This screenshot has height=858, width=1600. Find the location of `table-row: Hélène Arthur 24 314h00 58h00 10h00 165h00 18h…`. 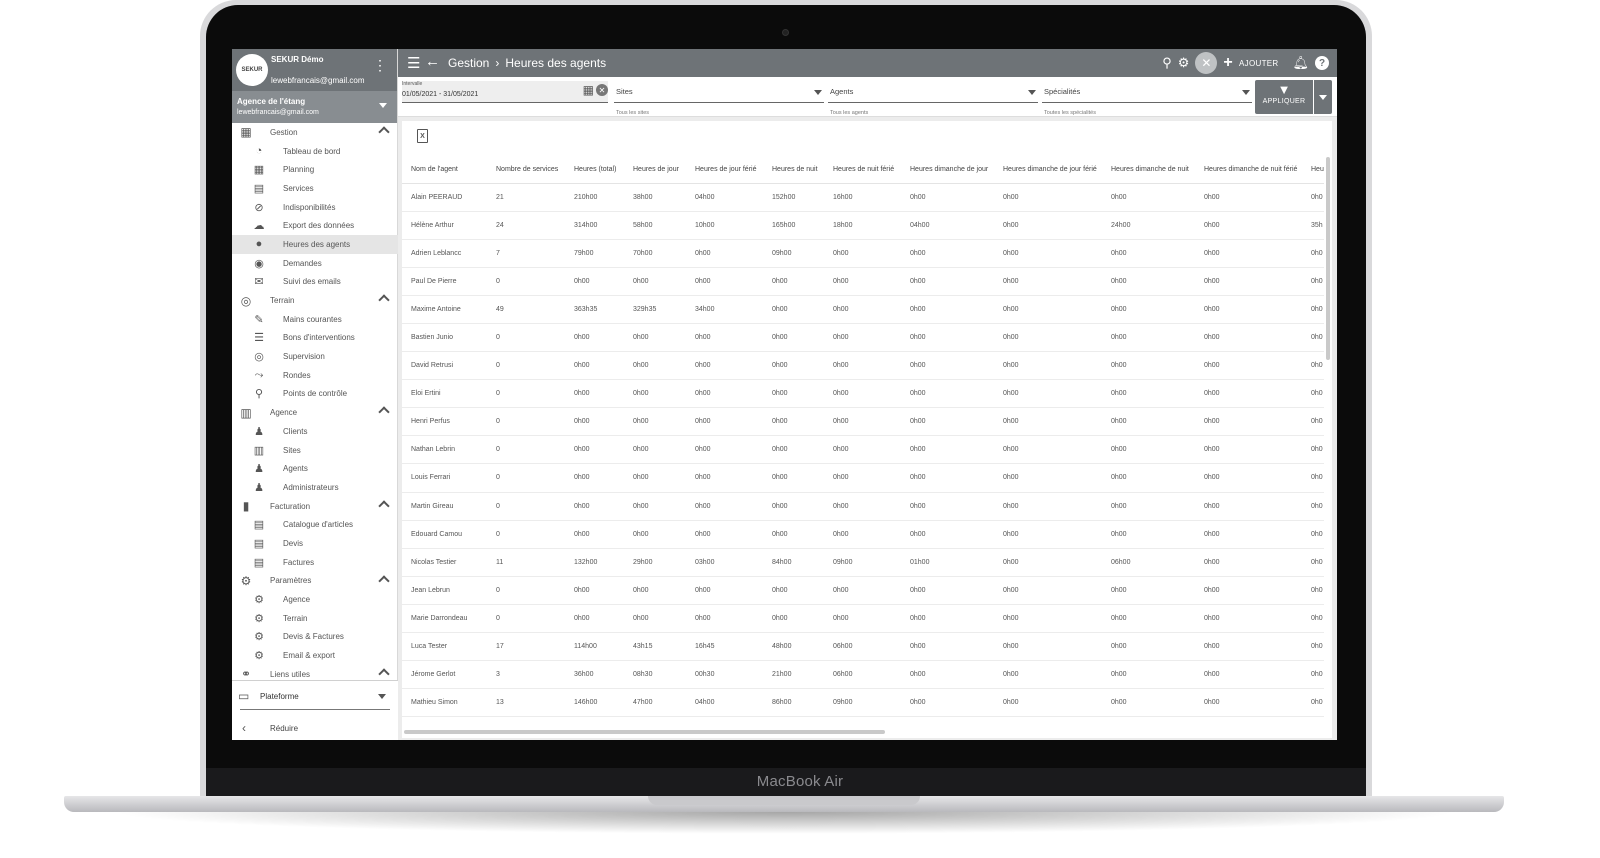

table-row: Hélène Arthur 24 314h00 58h00 10h00 165h00 18h… is located at coordinates (863, 225).